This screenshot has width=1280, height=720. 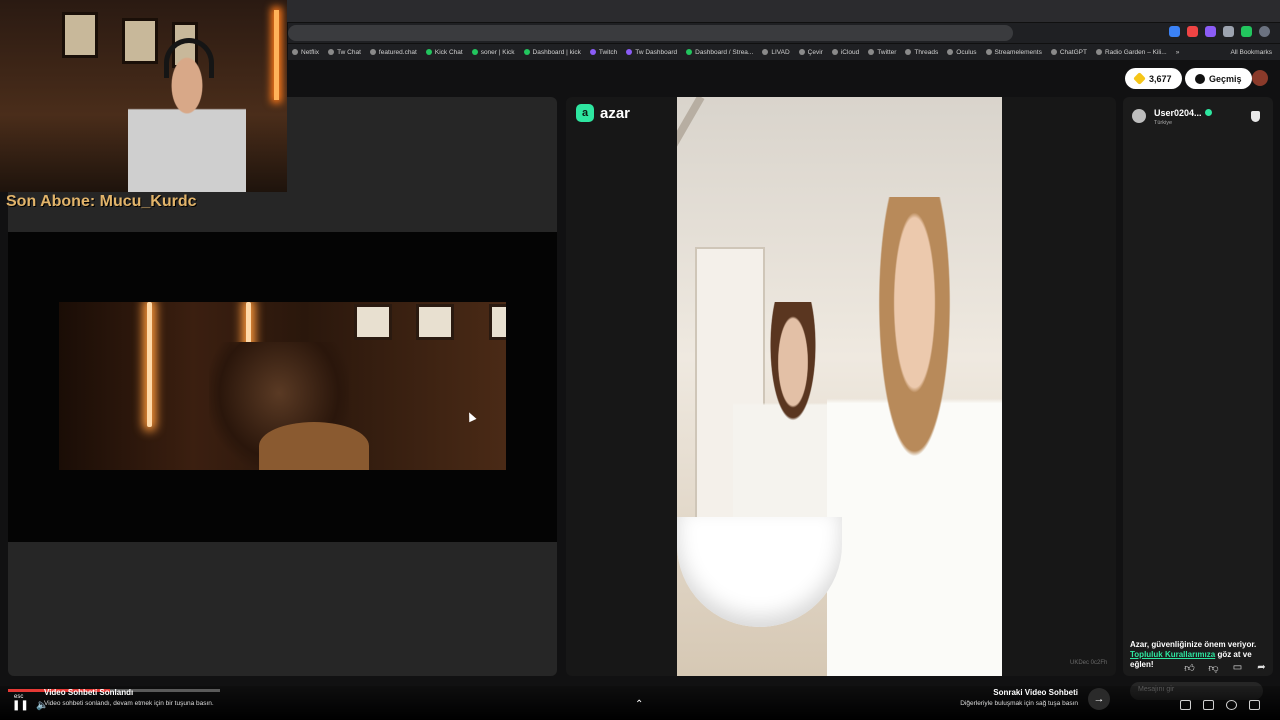 I want to click on last-subscriber-banner: Son Abone: Mucu_Kurdc, so click(x=101, y=201).